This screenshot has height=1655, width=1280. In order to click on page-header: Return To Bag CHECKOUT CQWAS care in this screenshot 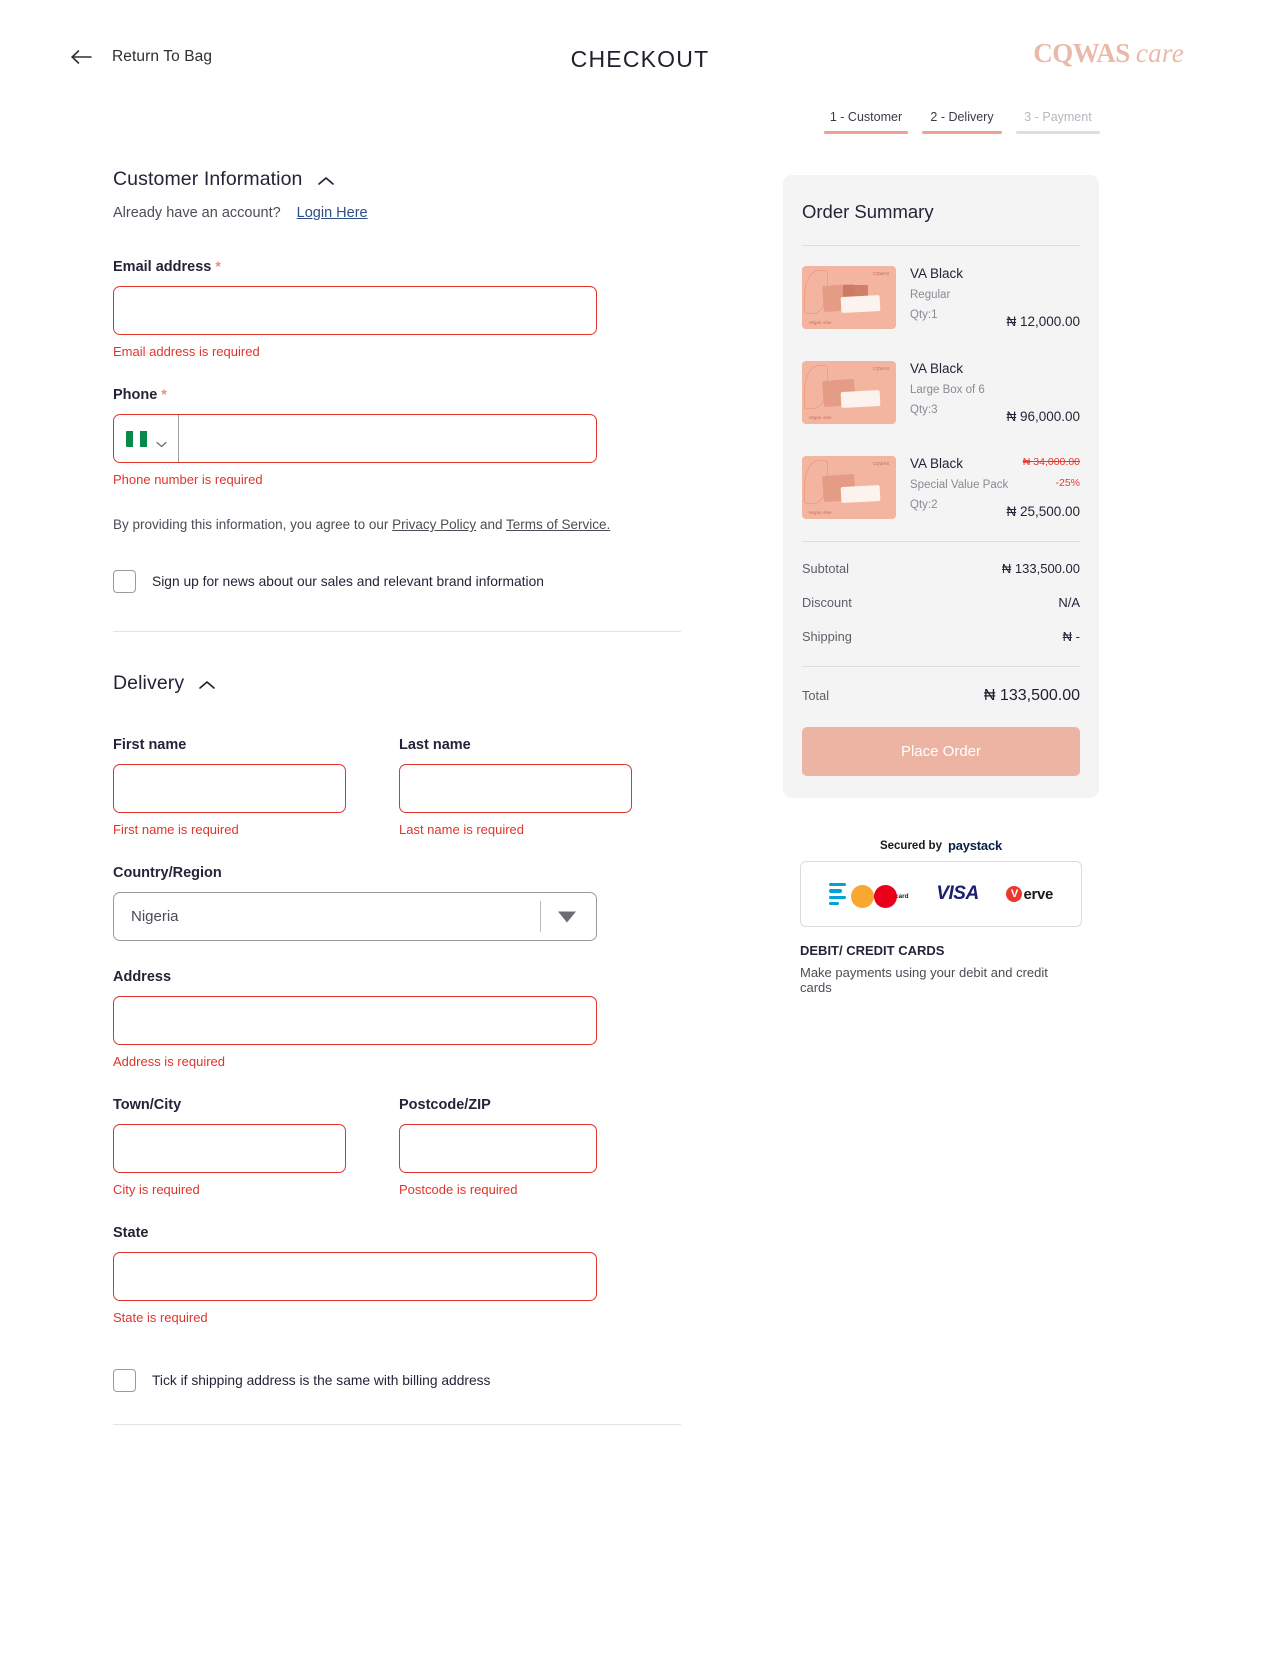, I will do `click(640, 50)`.